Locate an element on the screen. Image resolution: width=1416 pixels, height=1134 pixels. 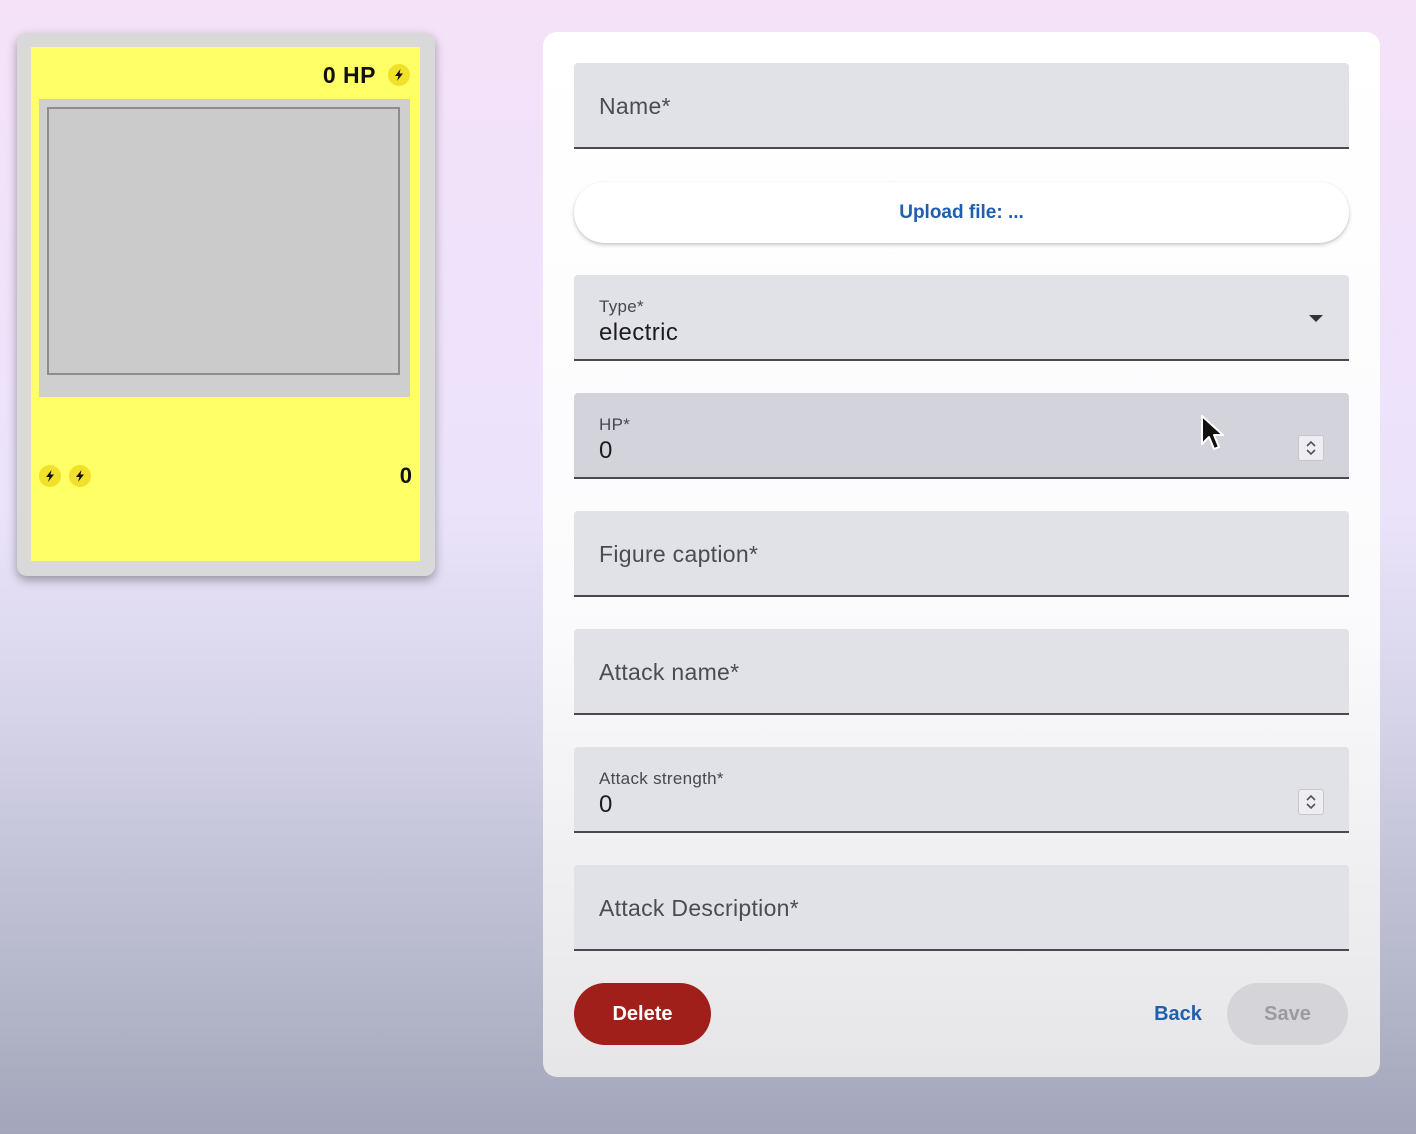
mouse-pointer-icon is located at coordinates (1212, 432).